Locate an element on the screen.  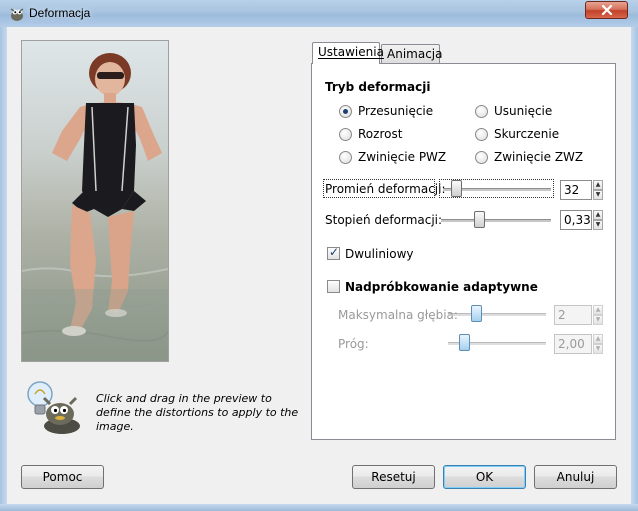
max-depth-slider-track is located at coordinates (497, 314).